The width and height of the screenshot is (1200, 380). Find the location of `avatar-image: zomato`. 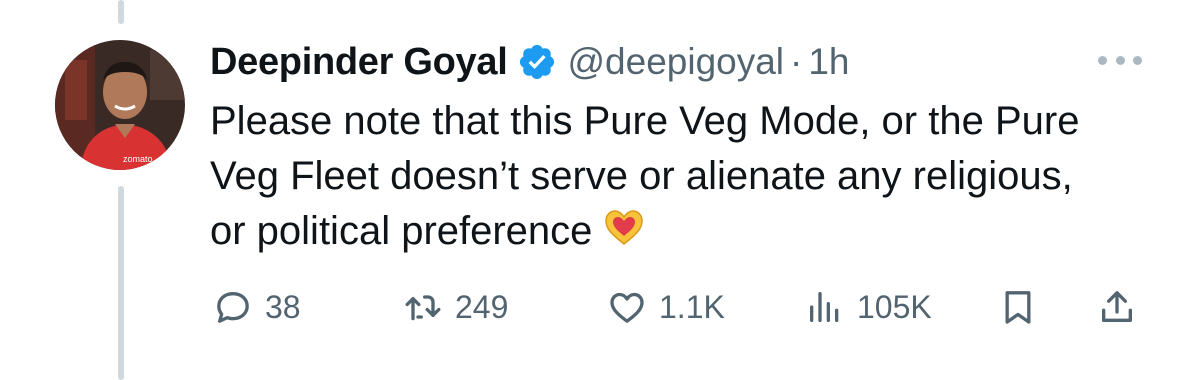

avatar-image: zomato is located at coordinates (120, 105).